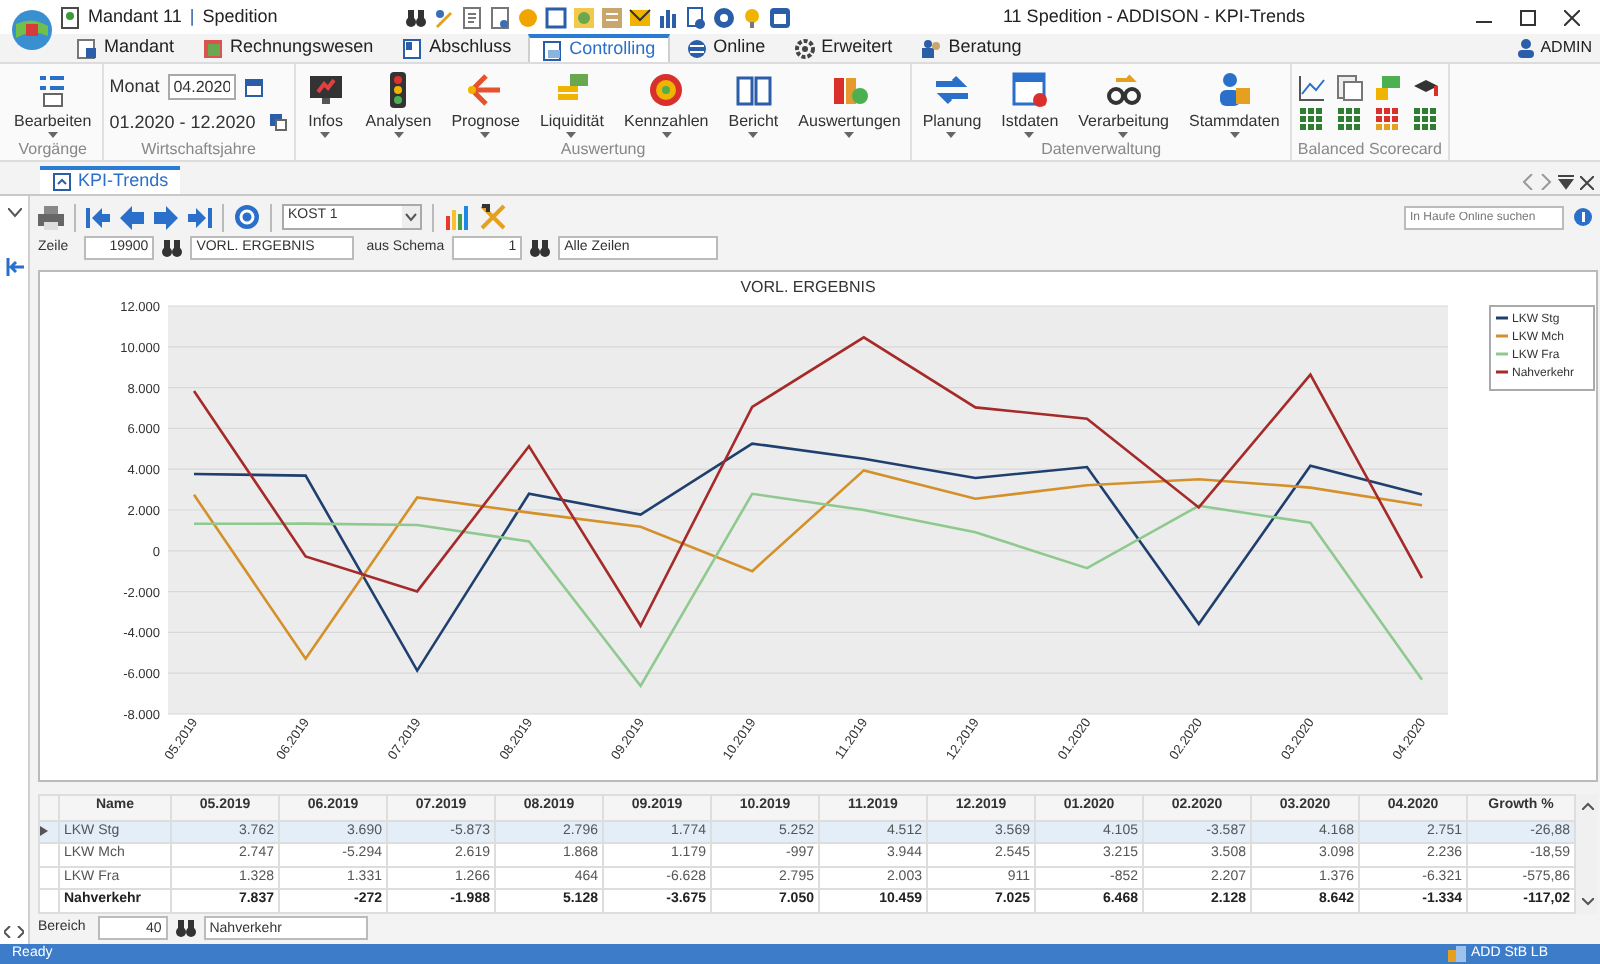 This screenshot has height=964, width=1600. What do you see at coordinates (1528, 182) in the screenshot?
I see `scroll-left-icon` at bounding box center [1528, 182].